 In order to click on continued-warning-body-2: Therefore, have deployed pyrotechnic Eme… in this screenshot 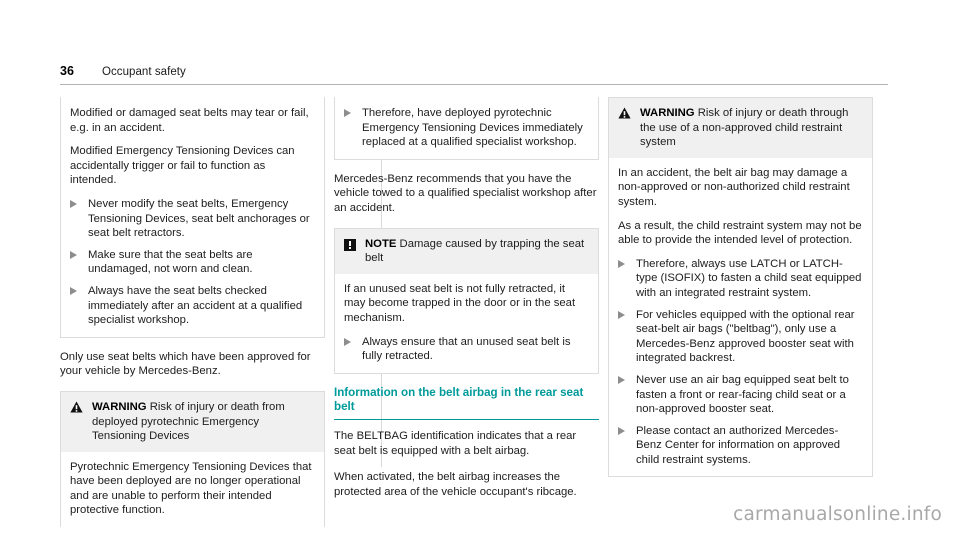, I will do `click(466, 128)`.